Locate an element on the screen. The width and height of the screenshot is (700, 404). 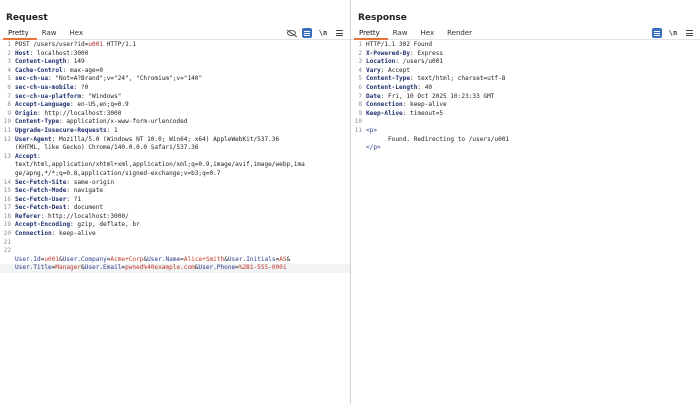
code-token: : keep-alive is located at coordinates (73, 234).